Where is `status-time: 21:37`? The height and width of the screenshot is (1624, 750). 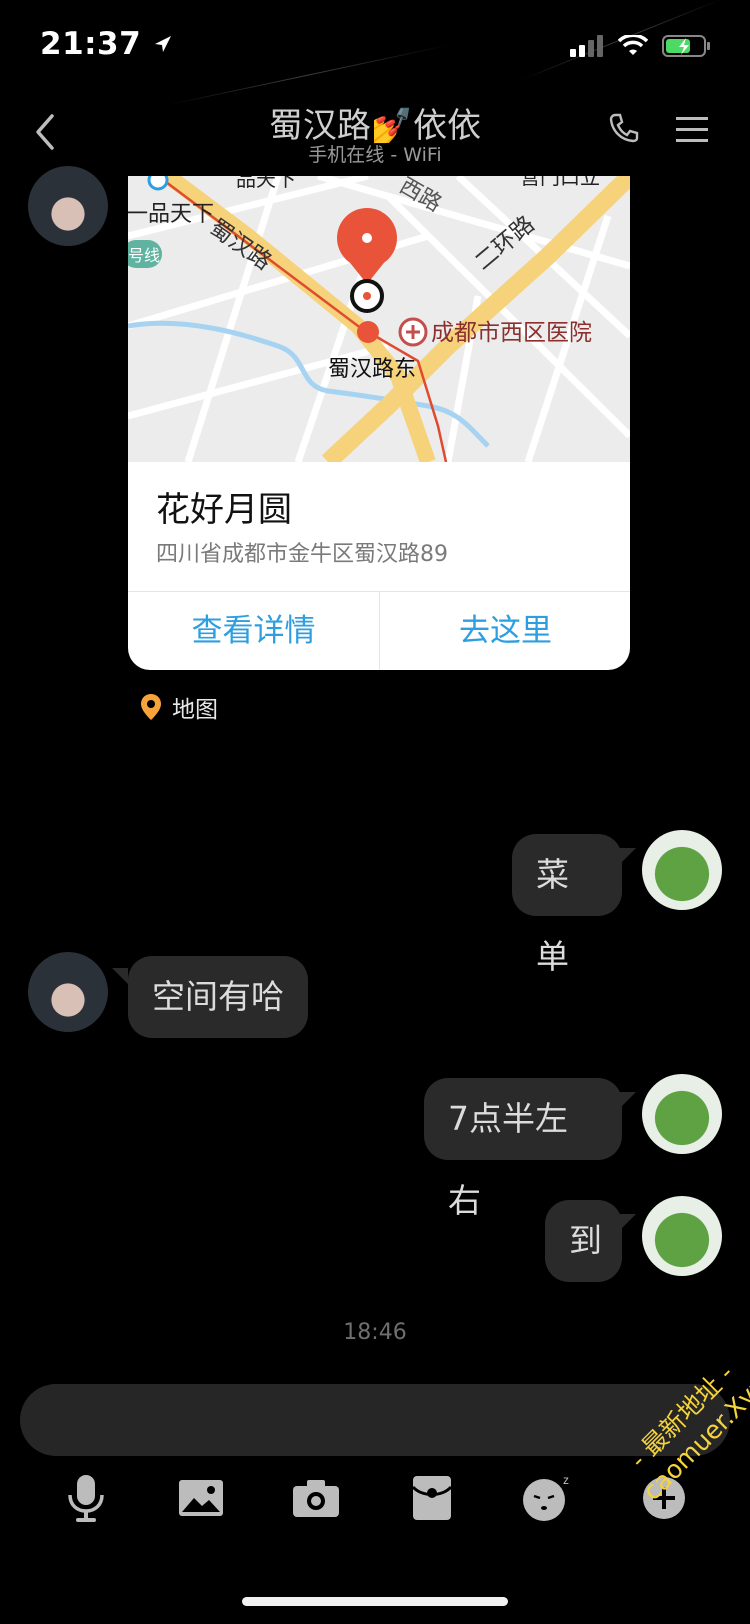 status-time: 21:37 is located at coordinates (107, 44).